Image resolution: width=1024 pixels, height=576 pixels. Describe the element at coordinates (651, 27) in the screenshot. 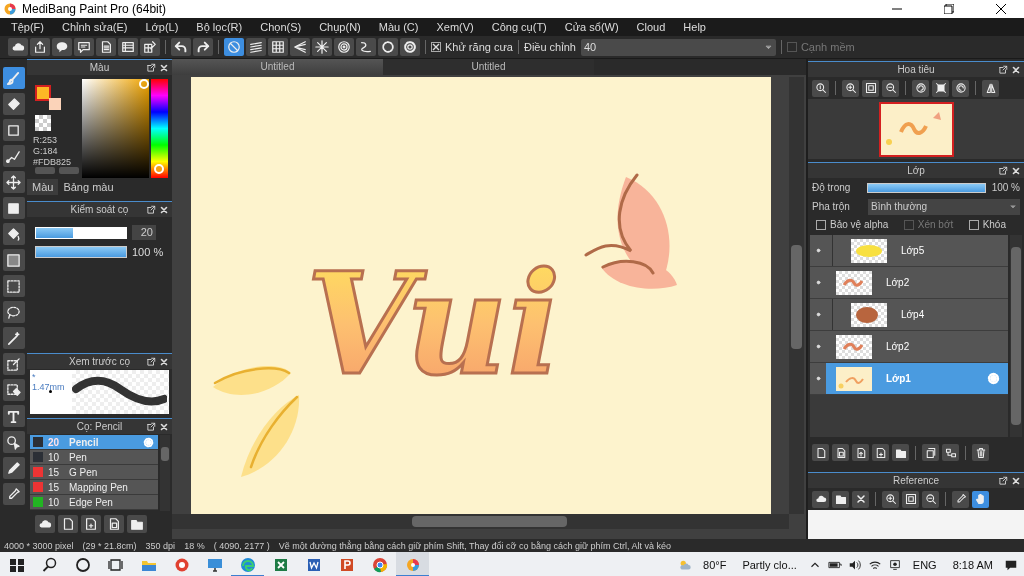

I see `menu-item: Cloud` at that location.